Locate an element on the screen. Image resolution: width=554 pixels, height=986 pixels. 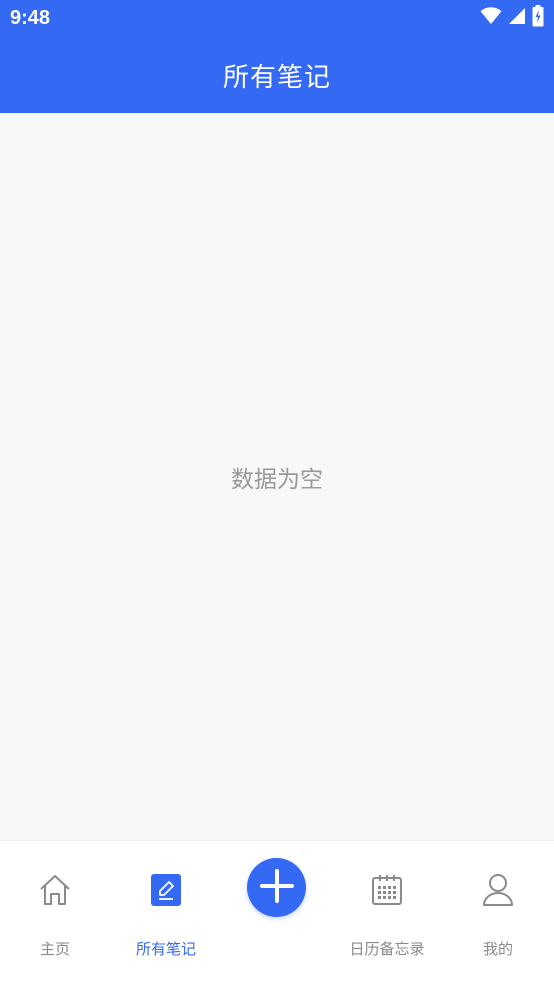
add-note-button is located at coordinates (276, 887).